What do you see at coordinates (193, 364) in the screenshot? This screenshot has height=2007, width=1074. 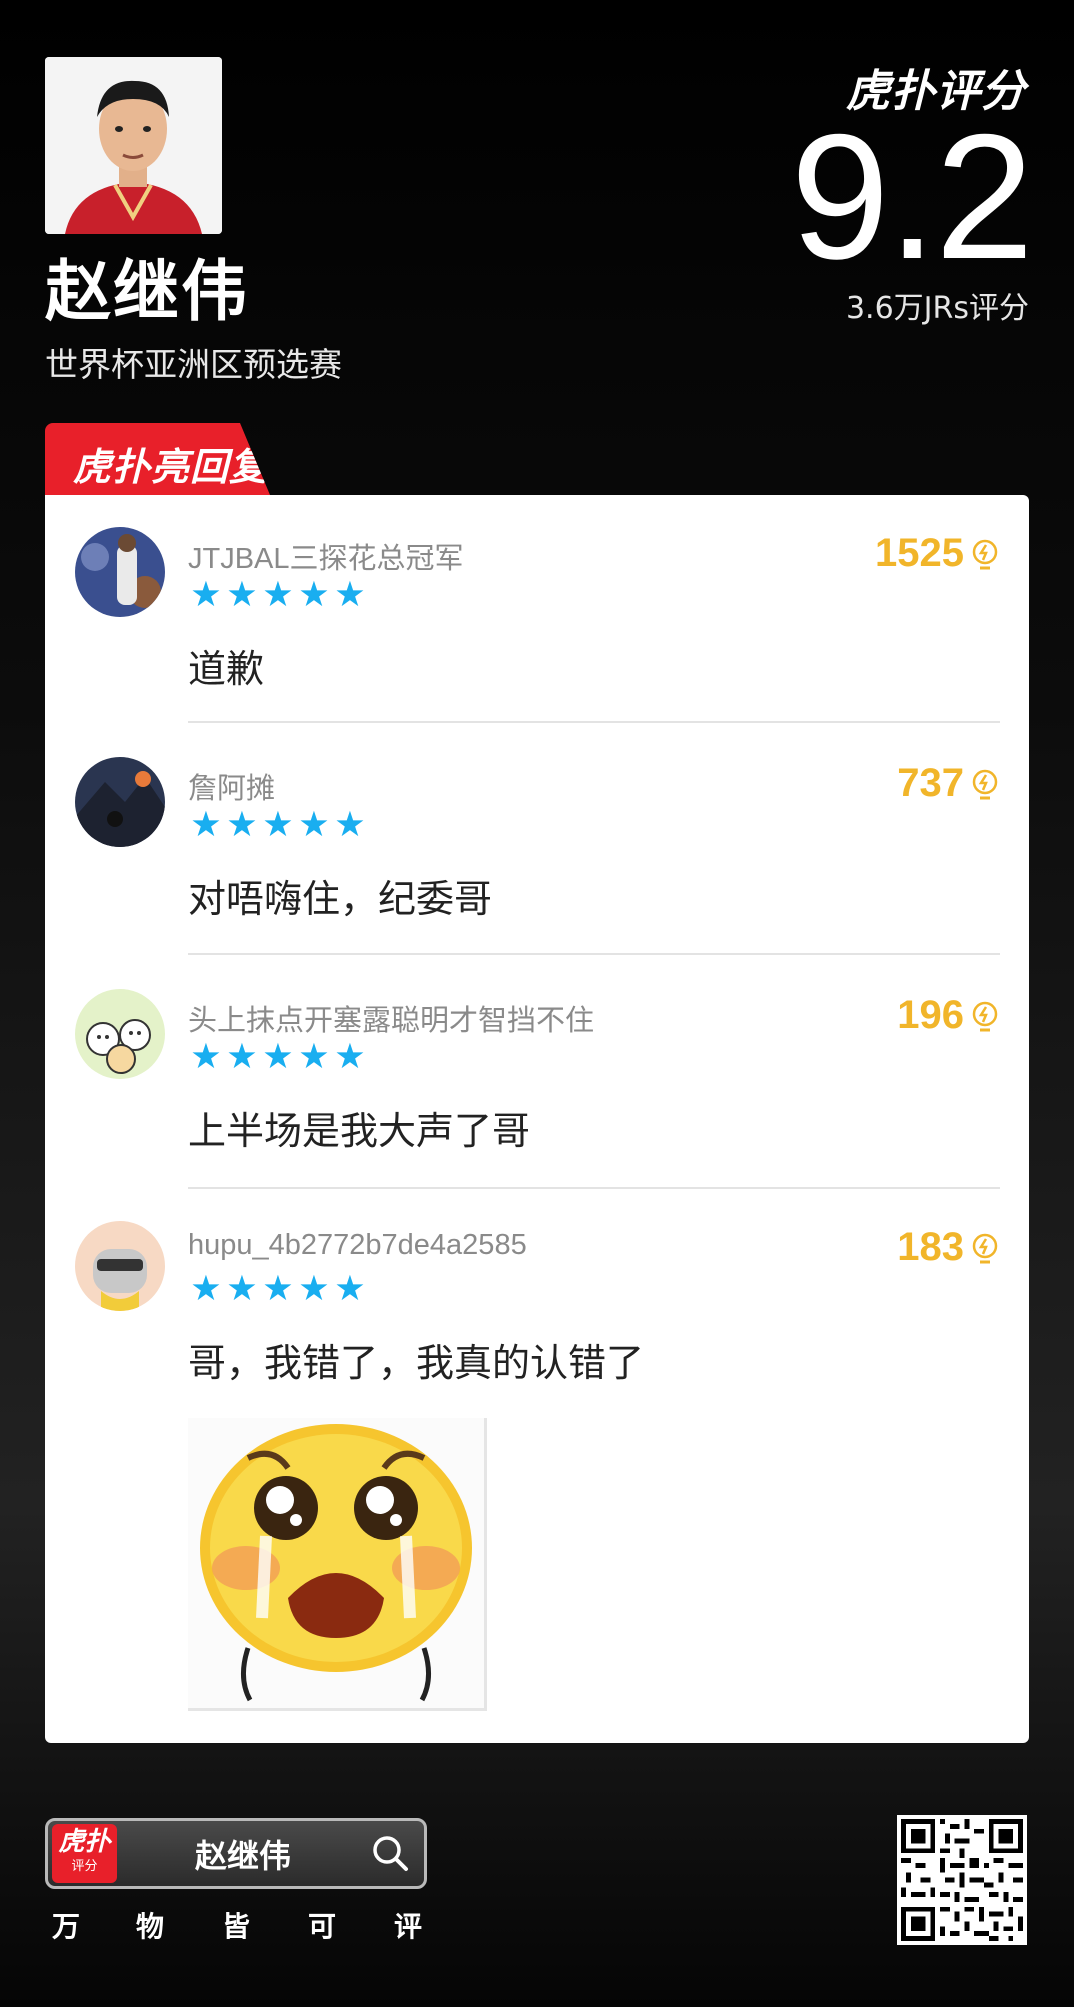 I see `event-name: 世界杯亚洲区预选赛` at bounding box center [193, 364].